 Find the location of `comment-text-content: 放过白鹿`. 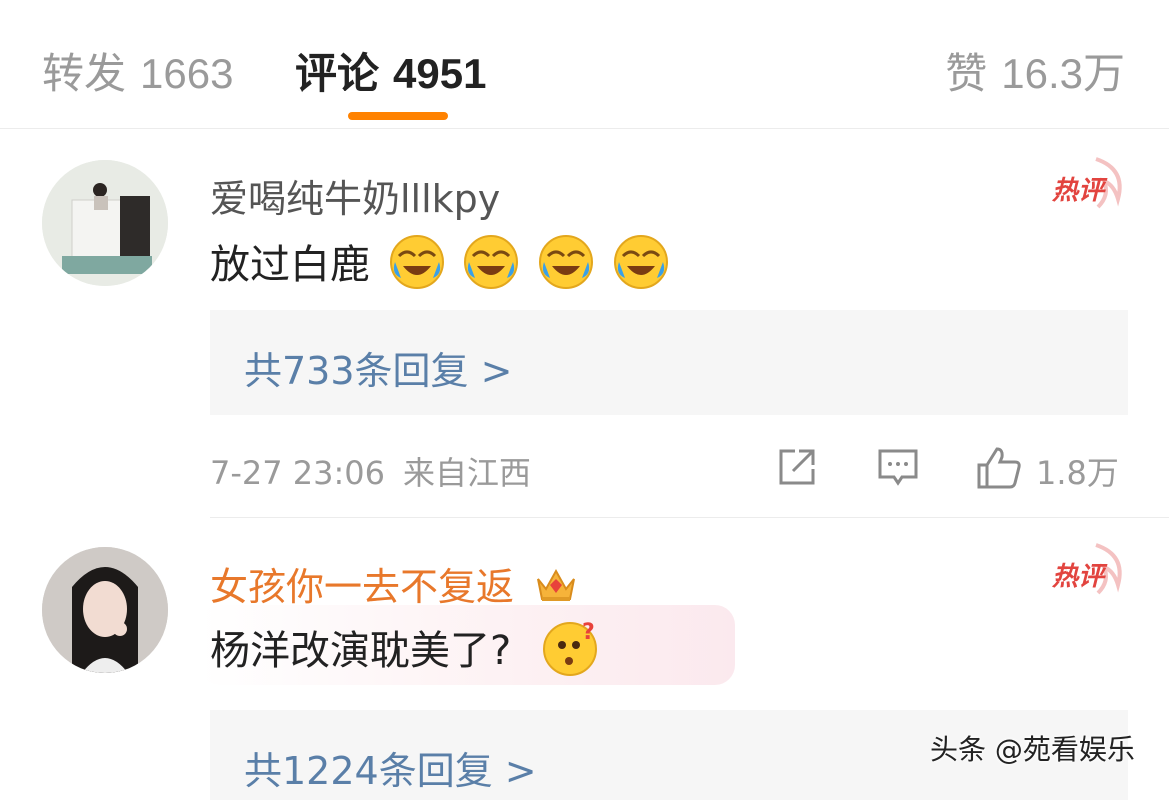

comment-text-content: 放过白鹿 is located at coordinates (290, 265).